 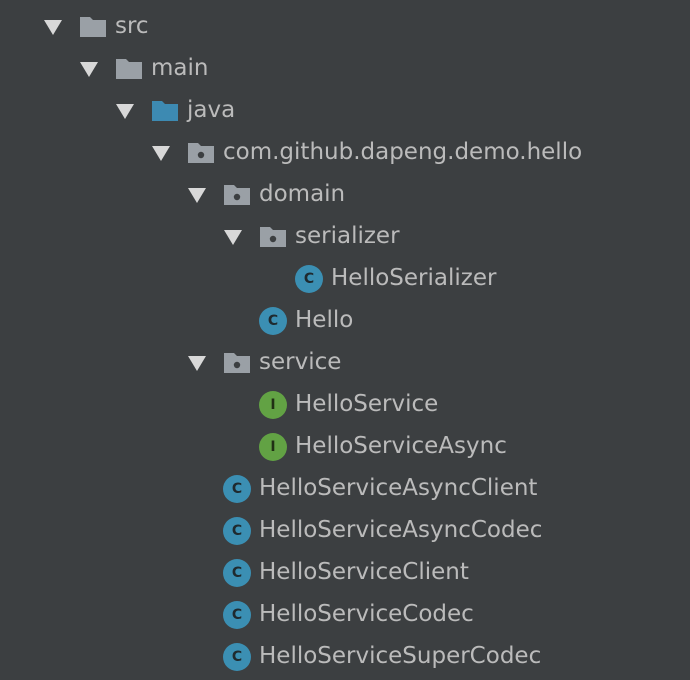 I want to click on tree-node-hello-service-async-client: C HelloServiceAsyncClient, so click(x=345, y=489).